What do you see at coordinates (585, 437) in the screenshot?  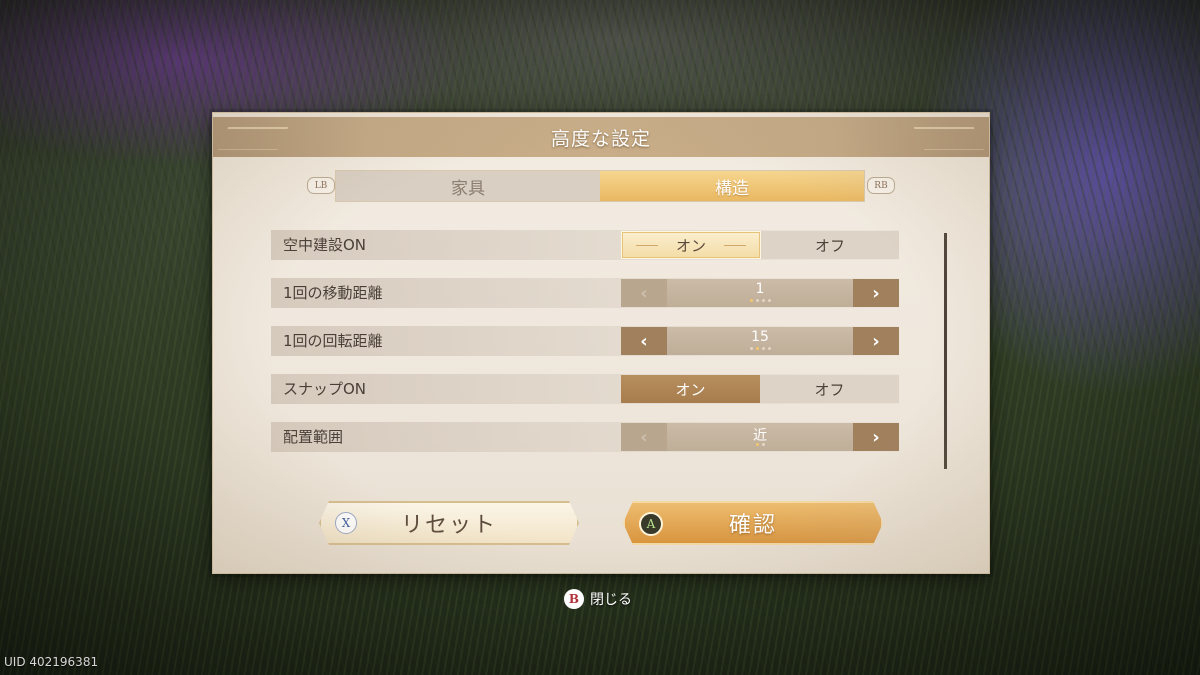 I see `setting-row-placement-range: 配置範囲 ‹ 近 ›` at bounding box center [585, 437].